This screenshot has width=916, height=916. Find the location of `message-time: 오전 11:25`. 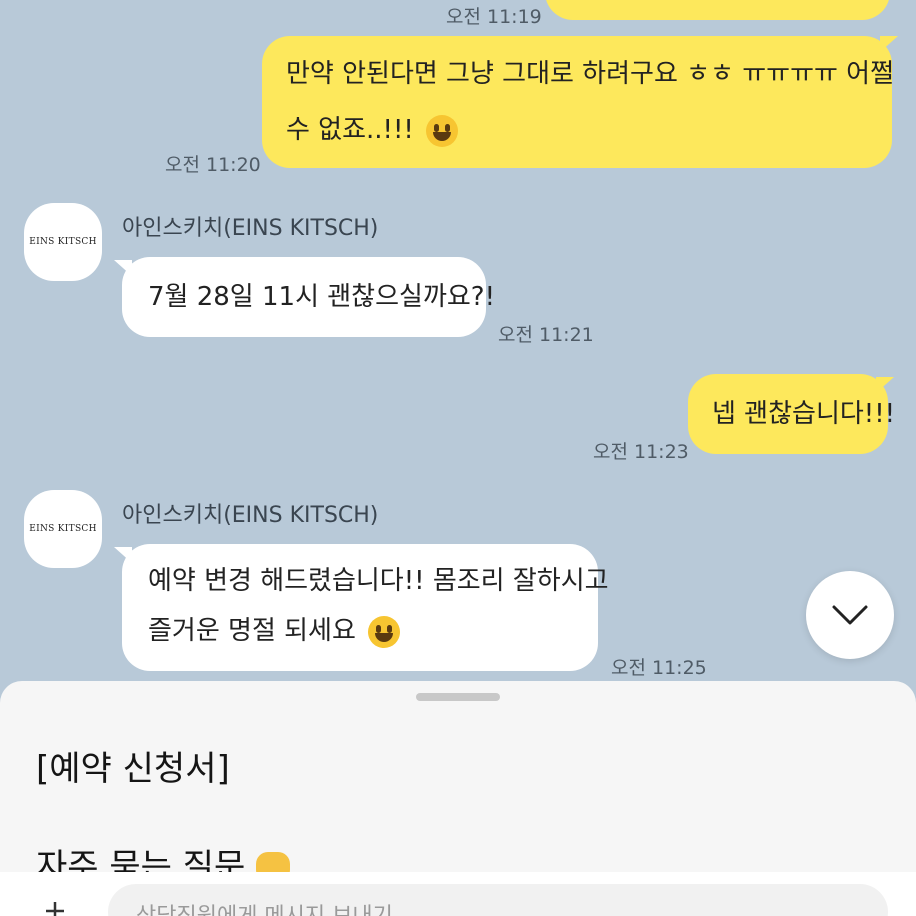

message-time: 오전 11:25 is located at coordinates (659, 668).